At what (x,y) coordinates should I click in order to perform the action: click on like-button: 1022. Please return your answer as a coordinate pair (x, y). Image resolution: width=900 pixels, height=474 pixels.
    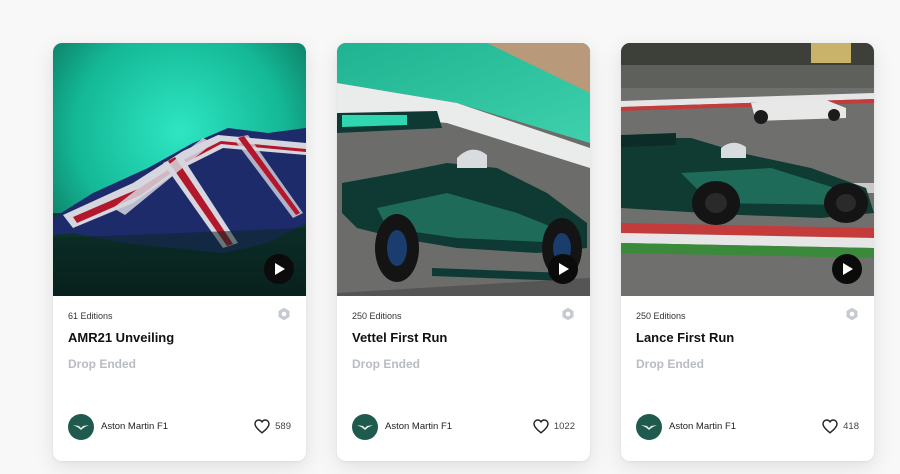
    Looking at the image, I should click on (554, 426).